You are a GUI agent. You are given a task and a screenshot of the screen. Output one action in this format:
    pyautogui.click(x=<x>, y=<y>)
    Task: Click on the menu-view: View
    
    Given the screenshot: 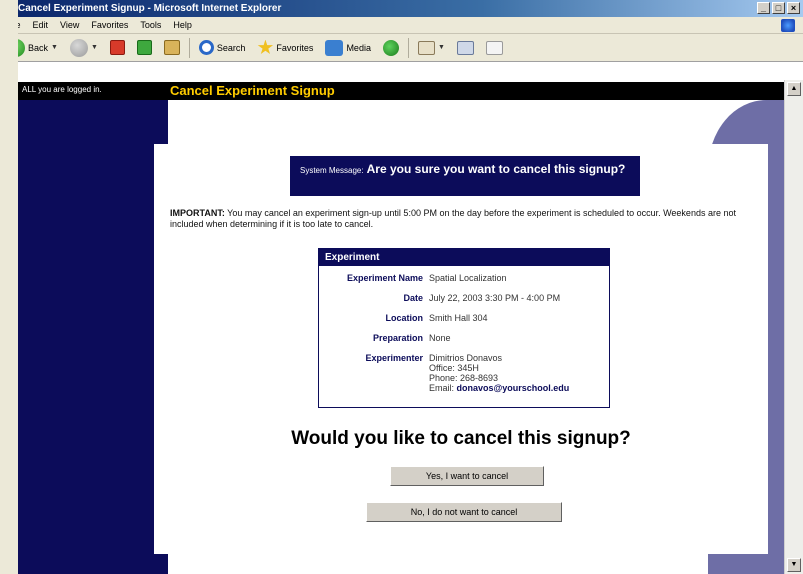 What is the action you would take?
    pyautogui.click(x=69, y=25)
    